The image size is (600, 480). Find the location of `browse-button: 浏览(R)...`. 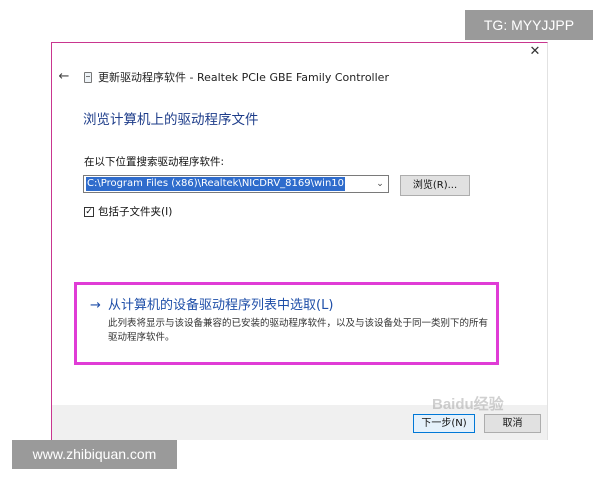

browse-button: 浏览(R)... is located at coordinates (435, 185).